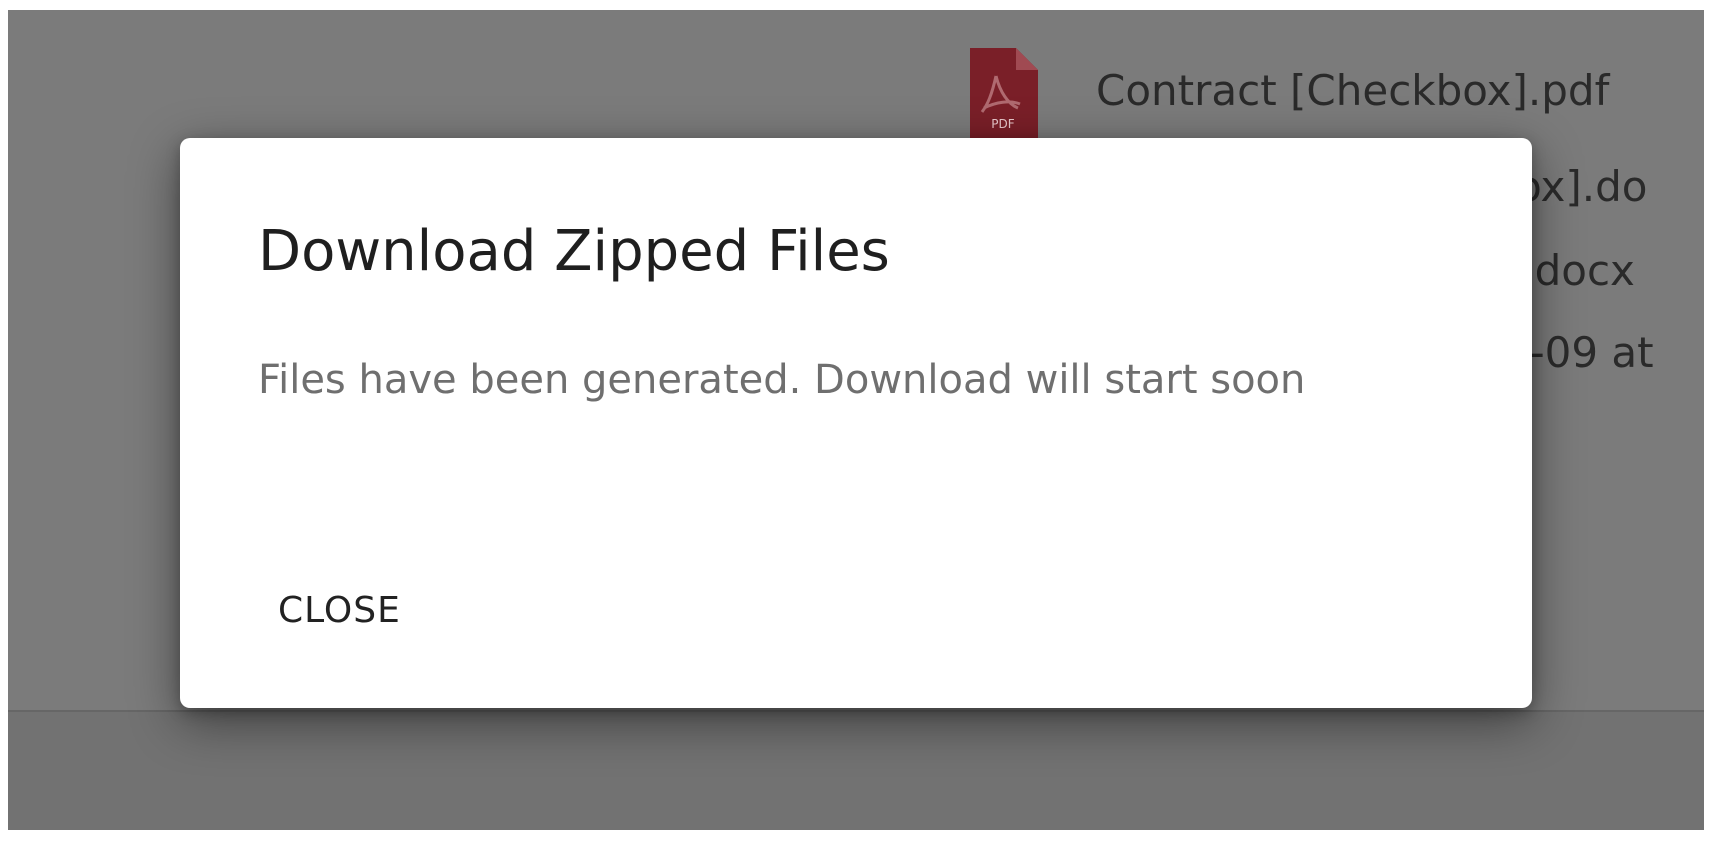 The height and width of the screenshot is (842, 1712). I want to click on file-name: Contract [Checkbox].pdf, so click(1352, 91).